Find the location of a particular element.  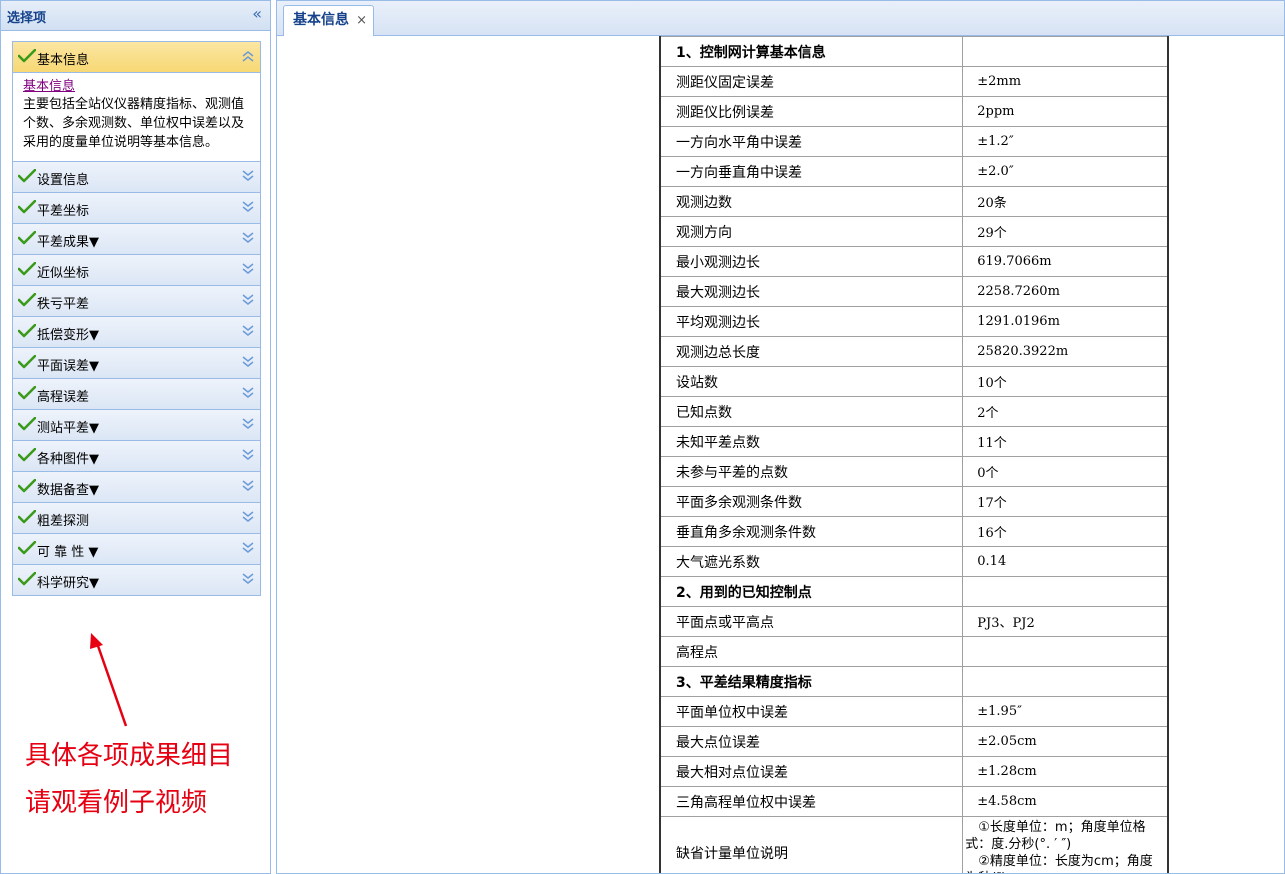

row-value: 2个 is located at coordinates (1065, 411).